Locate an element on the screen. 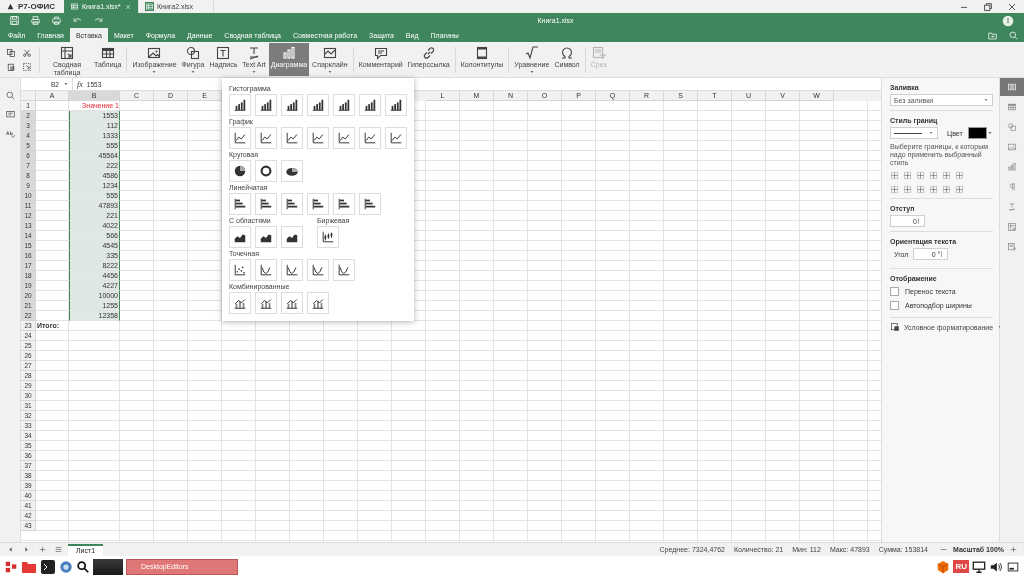 The image size is (1024, 577). line-style-select is located at coordinates (914, 133).